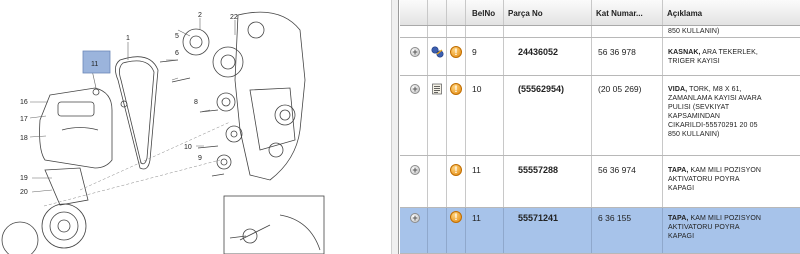 This screenshot has height=254, width=800. I want to click on row-kat-cell: 56 36 974, so click(627, 181).